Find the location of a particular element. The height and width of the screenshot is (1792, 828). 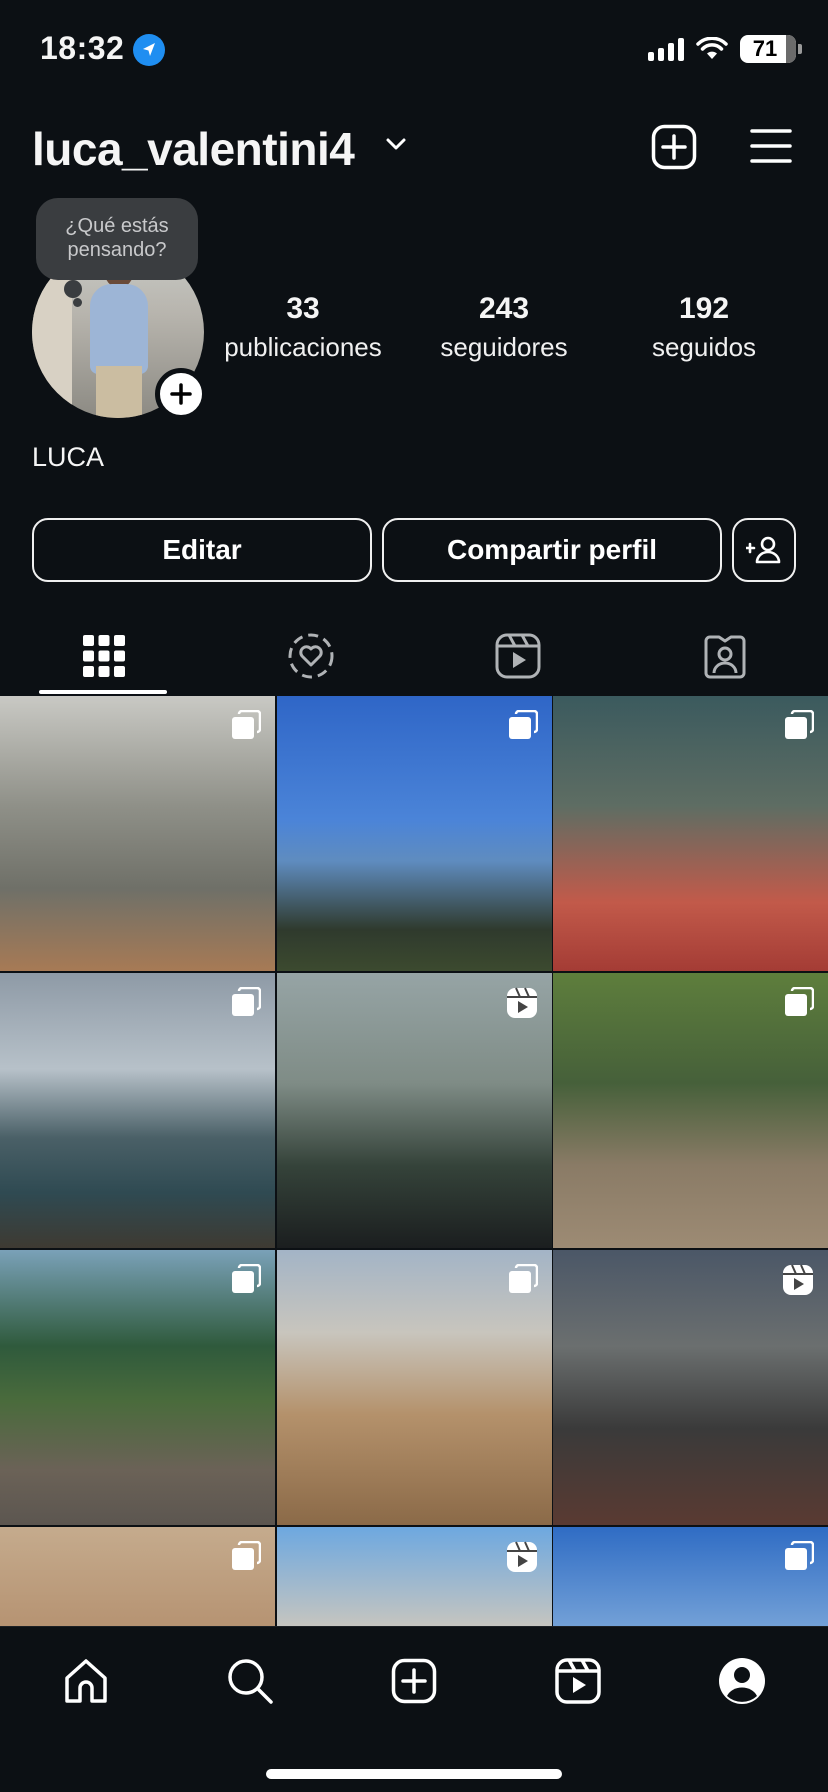

grid-icon is located at coordinates (103, 656).